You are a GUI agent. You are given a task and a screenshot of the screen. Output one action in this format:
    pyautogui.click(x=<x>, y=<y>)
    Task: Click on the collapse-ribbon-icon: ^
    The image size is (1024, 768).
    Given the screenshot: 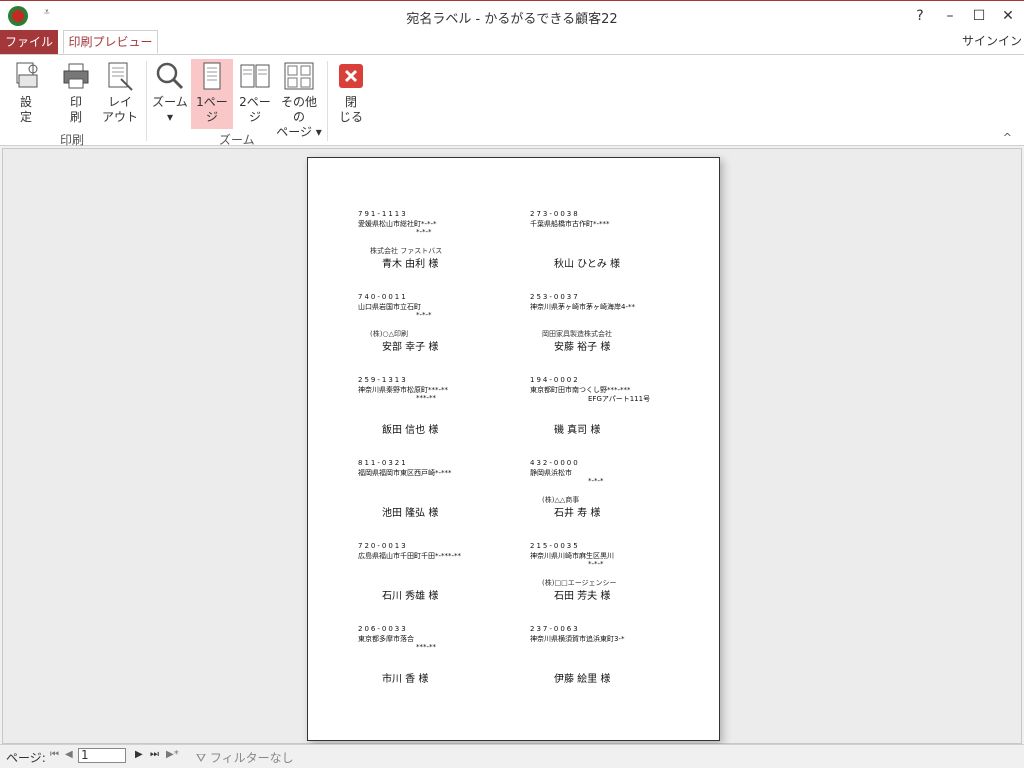 What is the action you would take?
    pyautogui.click(x=1007, y=137)
    